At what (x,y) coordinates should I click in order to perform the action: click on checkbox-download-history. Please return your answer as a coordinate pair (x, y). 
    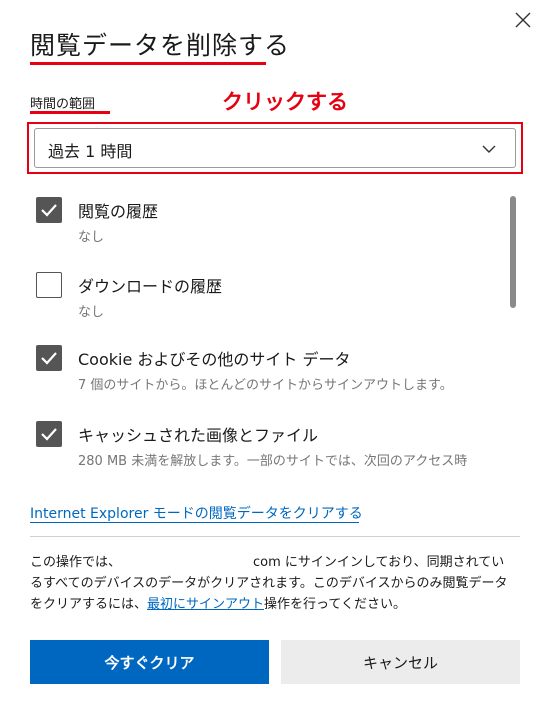
    Looking at the image, I should click on (49, 285).